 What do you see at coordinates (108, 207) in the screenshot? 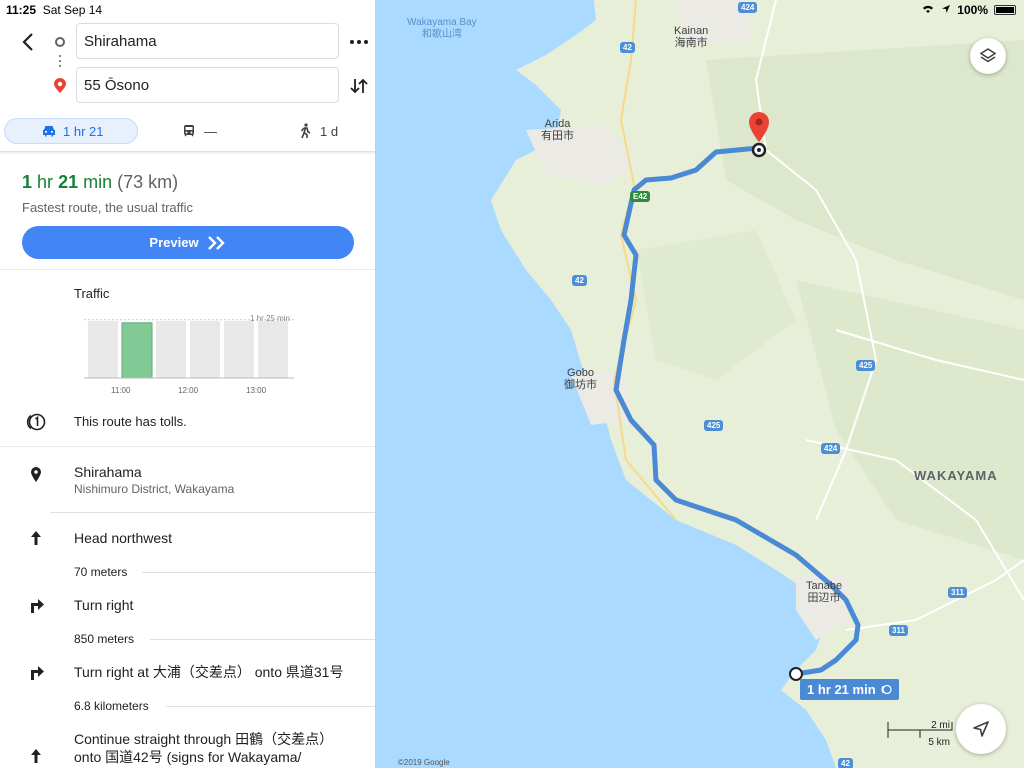
I see `route-description: Fastest route, the usual traffic` at bounding box center [108, 207].